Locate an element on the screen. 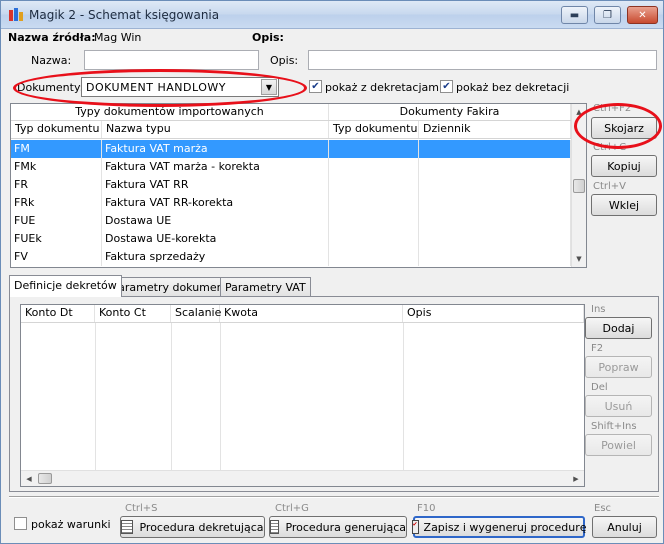 The image size is (664, 544). row-code: FUEk is located at coordinates (56, 239).